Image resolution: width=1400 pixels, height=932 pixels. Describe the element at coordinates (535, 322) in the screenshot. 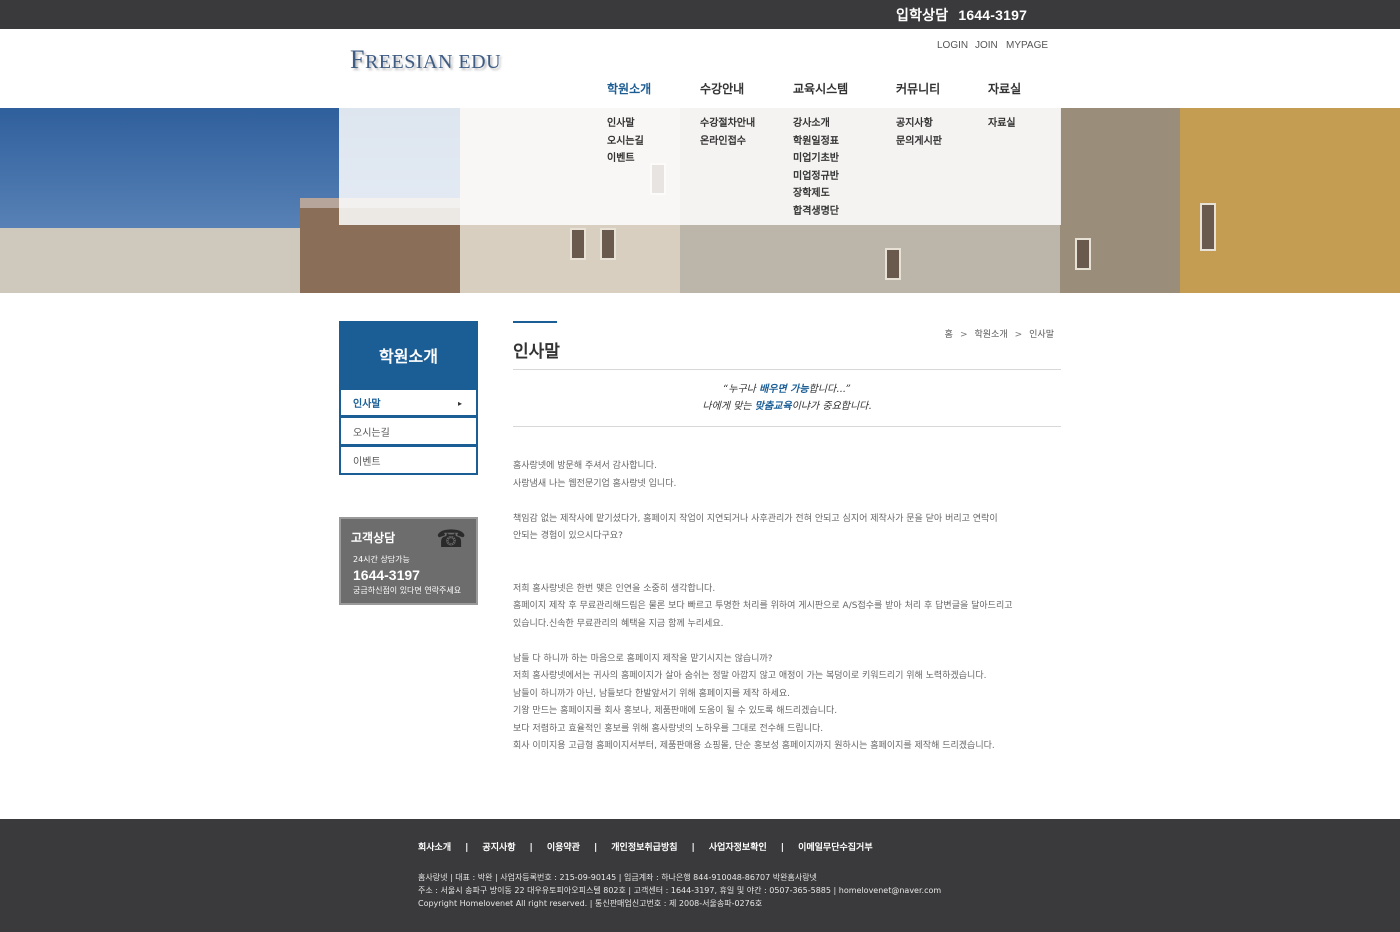

I see `title-accent-bar` at that location.